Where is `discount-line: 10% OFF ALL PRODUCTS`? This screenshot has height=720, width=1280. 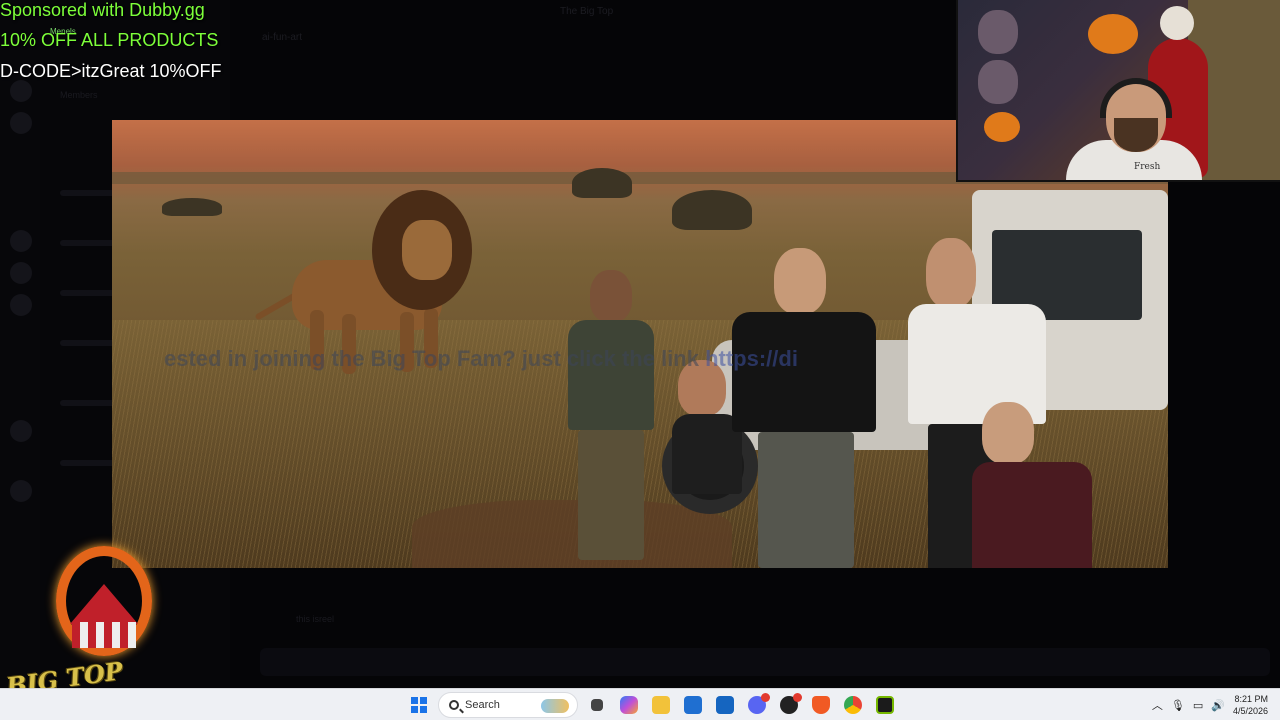
discount-line: 10% OFF ALL PRODUCTS is located at coordinates (109, 40).